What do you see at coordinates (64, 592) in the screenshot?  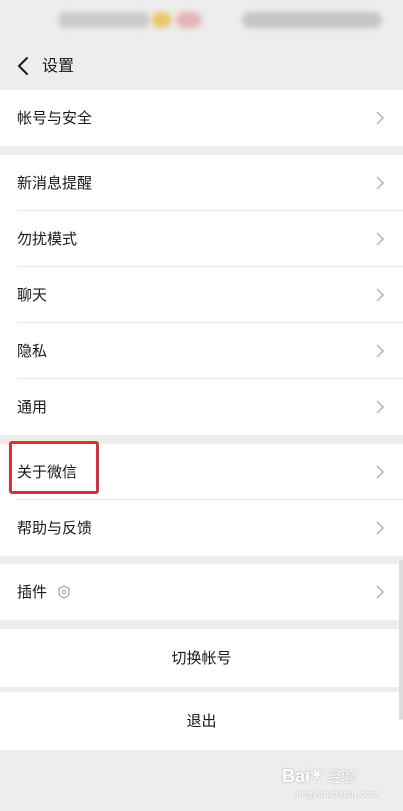 I see `plugin-icon` at bounding box center [64, 592].